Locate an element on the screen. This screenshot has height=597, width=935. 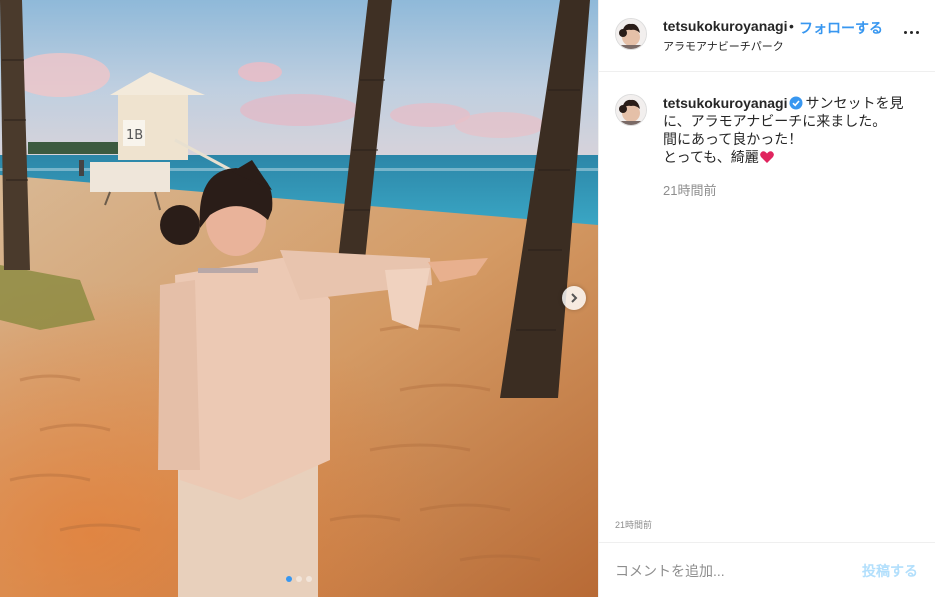
chevron-right-icon is located at coordinates (574, 298).